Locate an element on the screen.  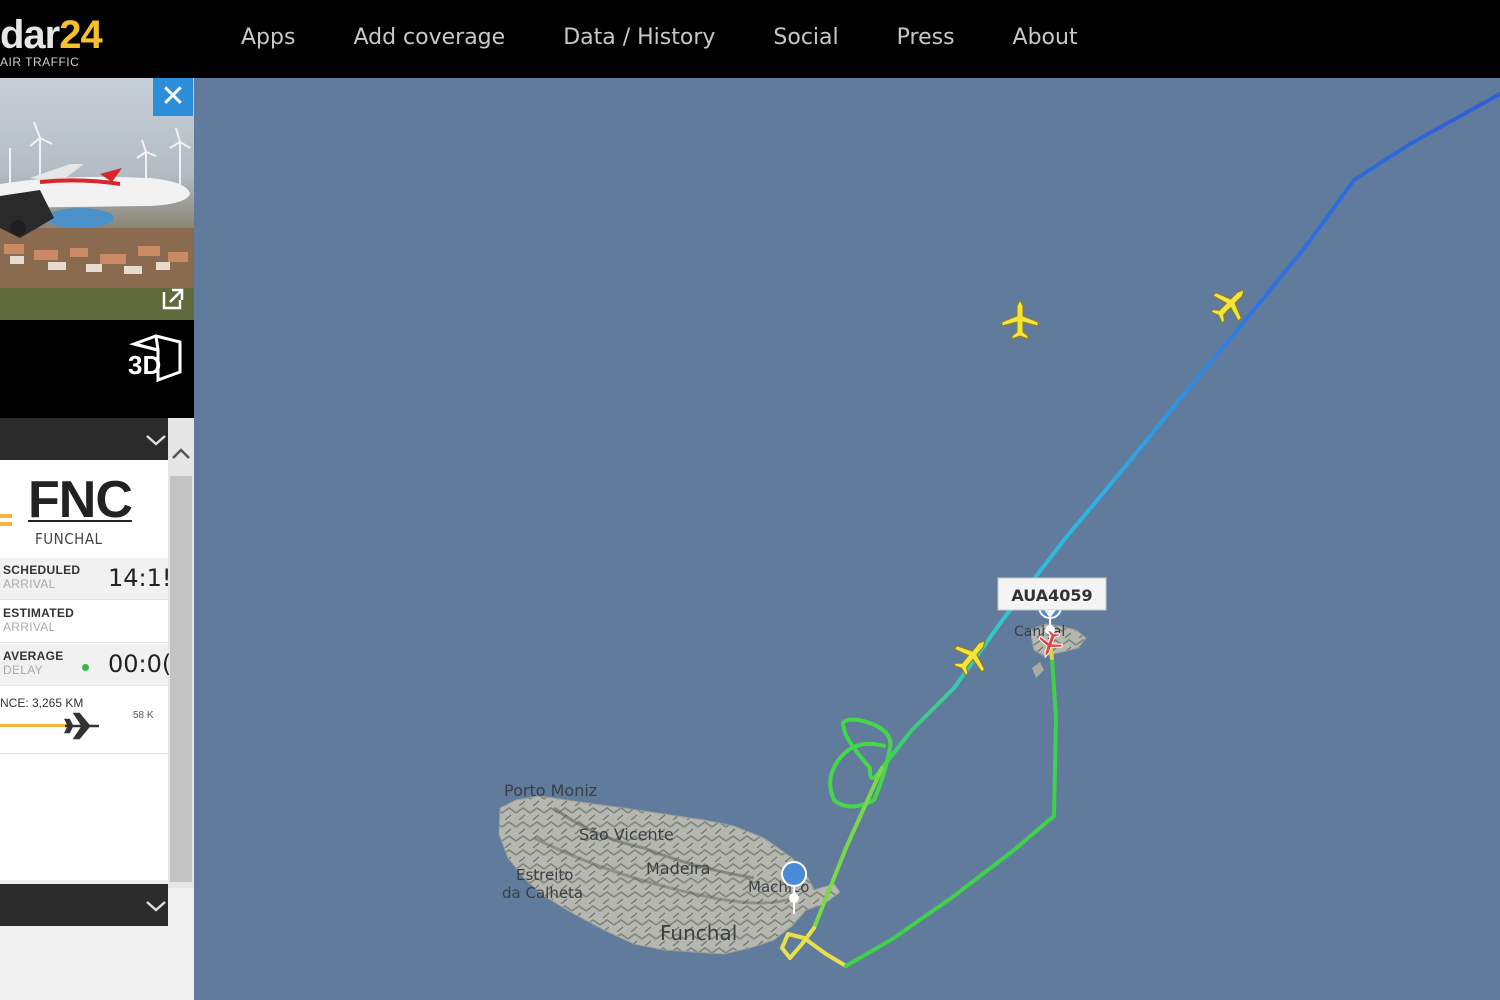
estimated-label: ESTIMATED is located at coordinates (39, 613).